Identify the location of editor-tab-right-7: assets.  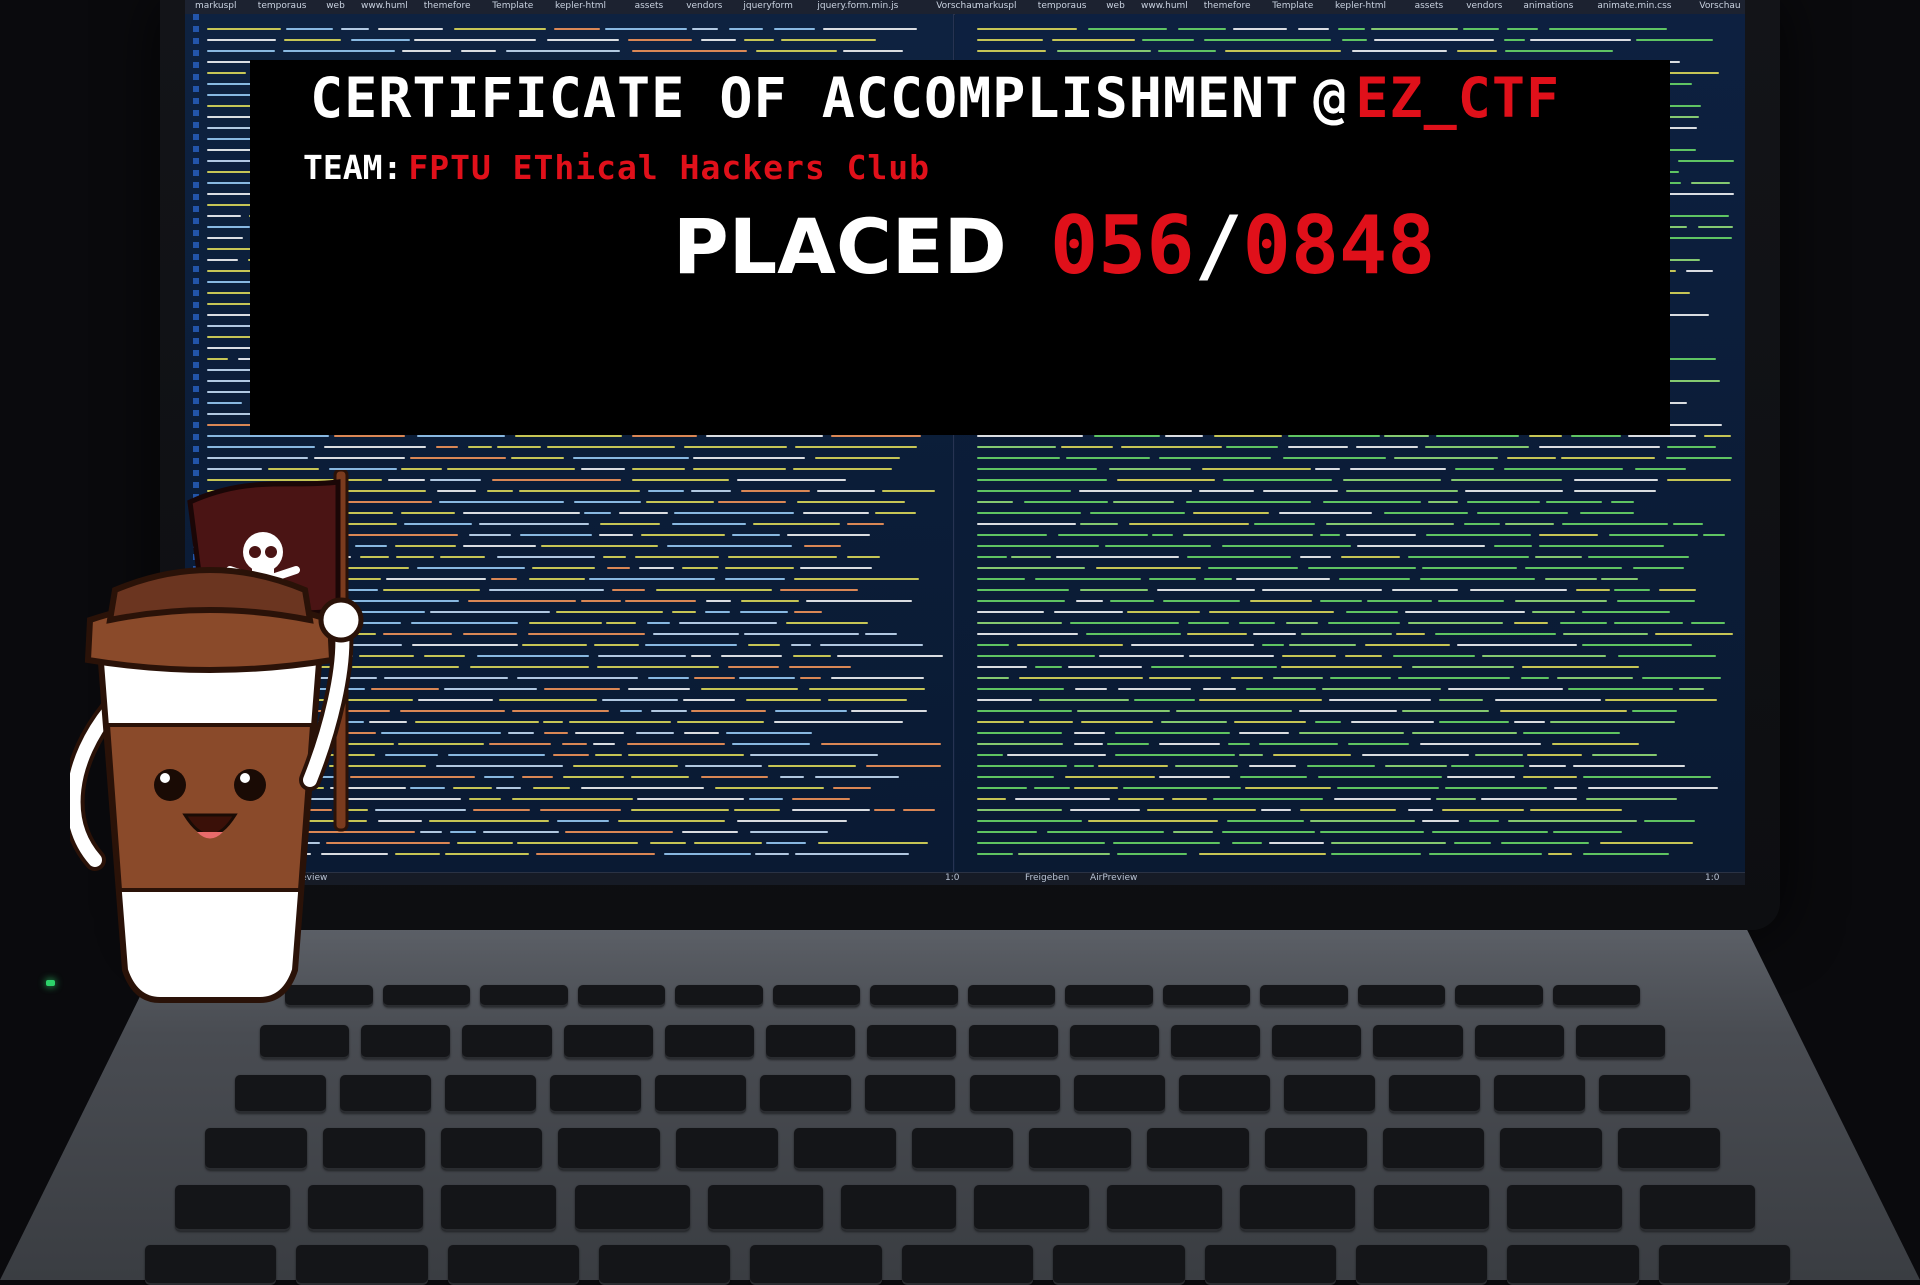
(1429, 7).